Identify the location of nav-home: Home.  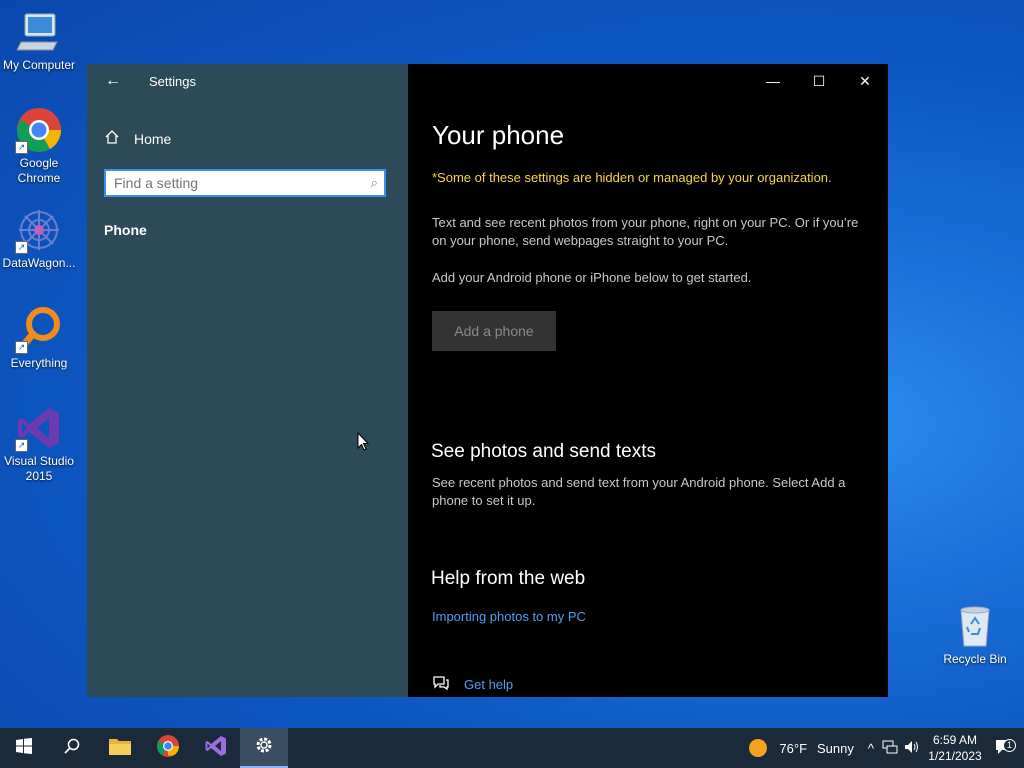
(137, 138).